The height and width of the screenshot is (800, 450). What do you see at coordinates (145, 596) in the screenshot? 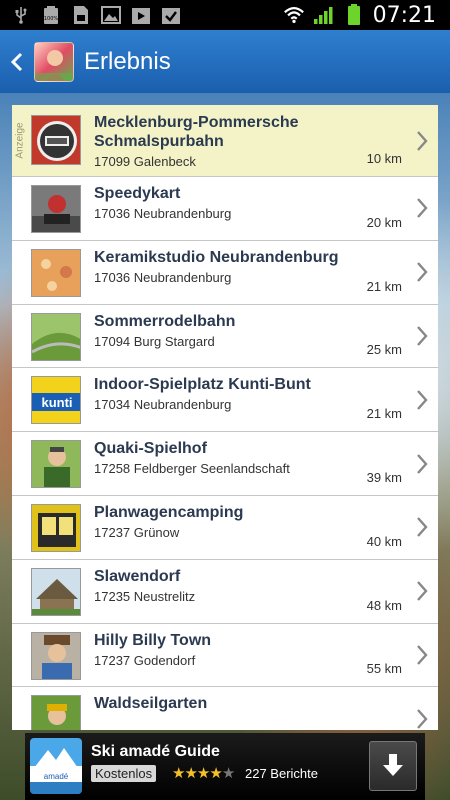
I see `item-address: 17235 Neustrelitz` at bounding box center [145, 596].